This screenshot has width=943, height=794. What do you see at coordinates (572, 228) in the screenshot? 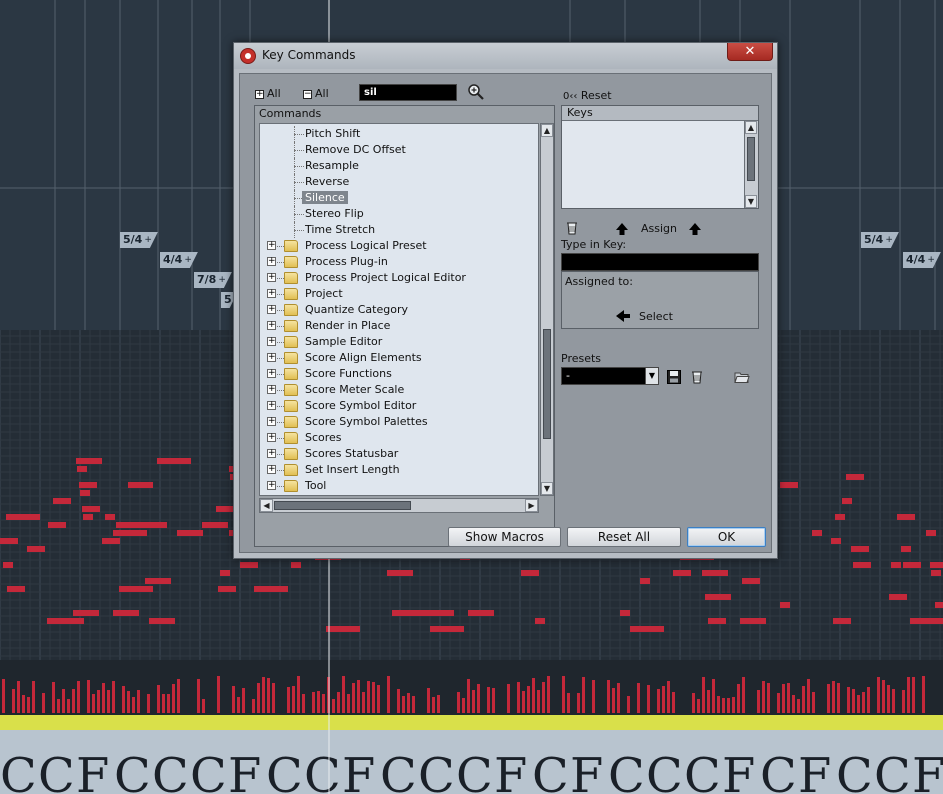
I see `delete-key-icon` at bounding box center [572, 228].